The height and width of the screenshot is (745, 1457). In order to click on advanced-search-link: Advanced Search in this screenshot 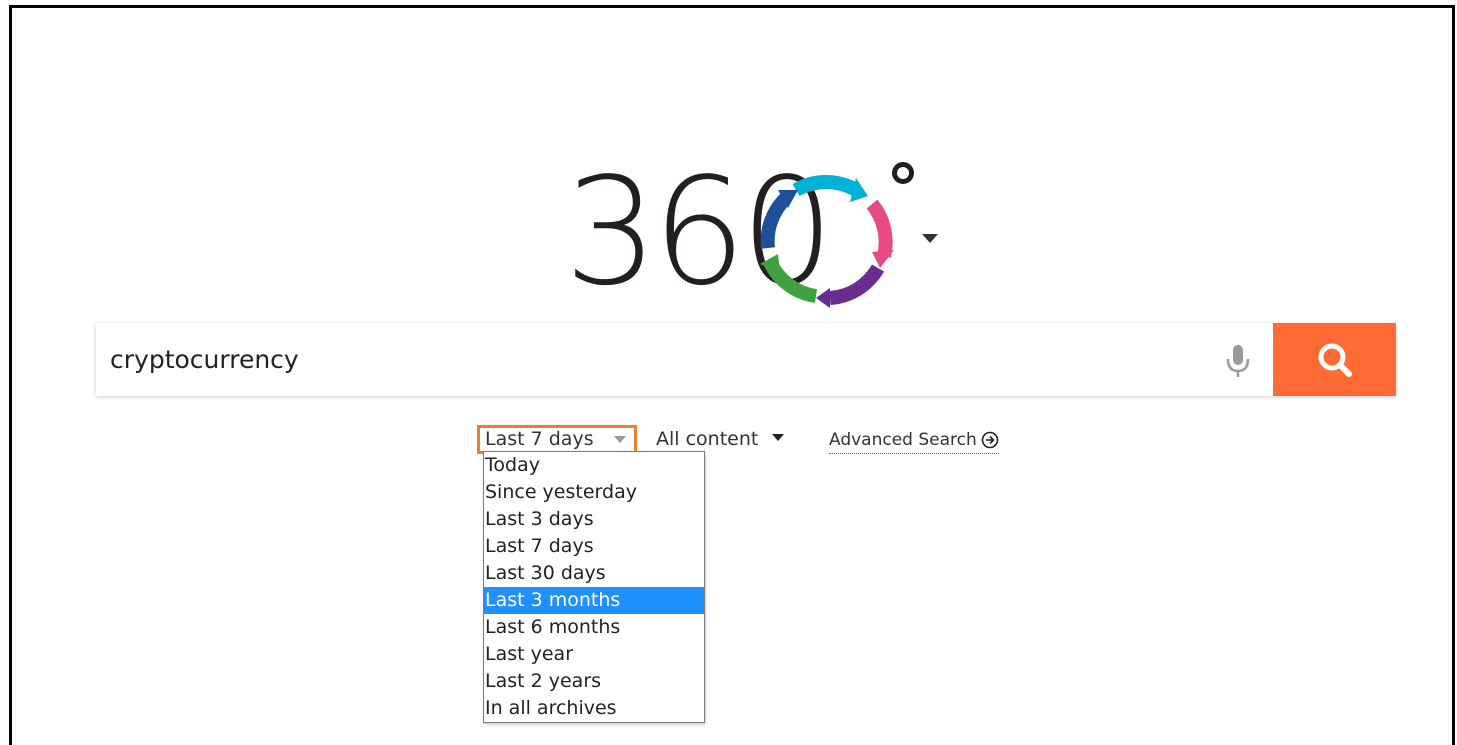, I will do `click(914, 440)`.